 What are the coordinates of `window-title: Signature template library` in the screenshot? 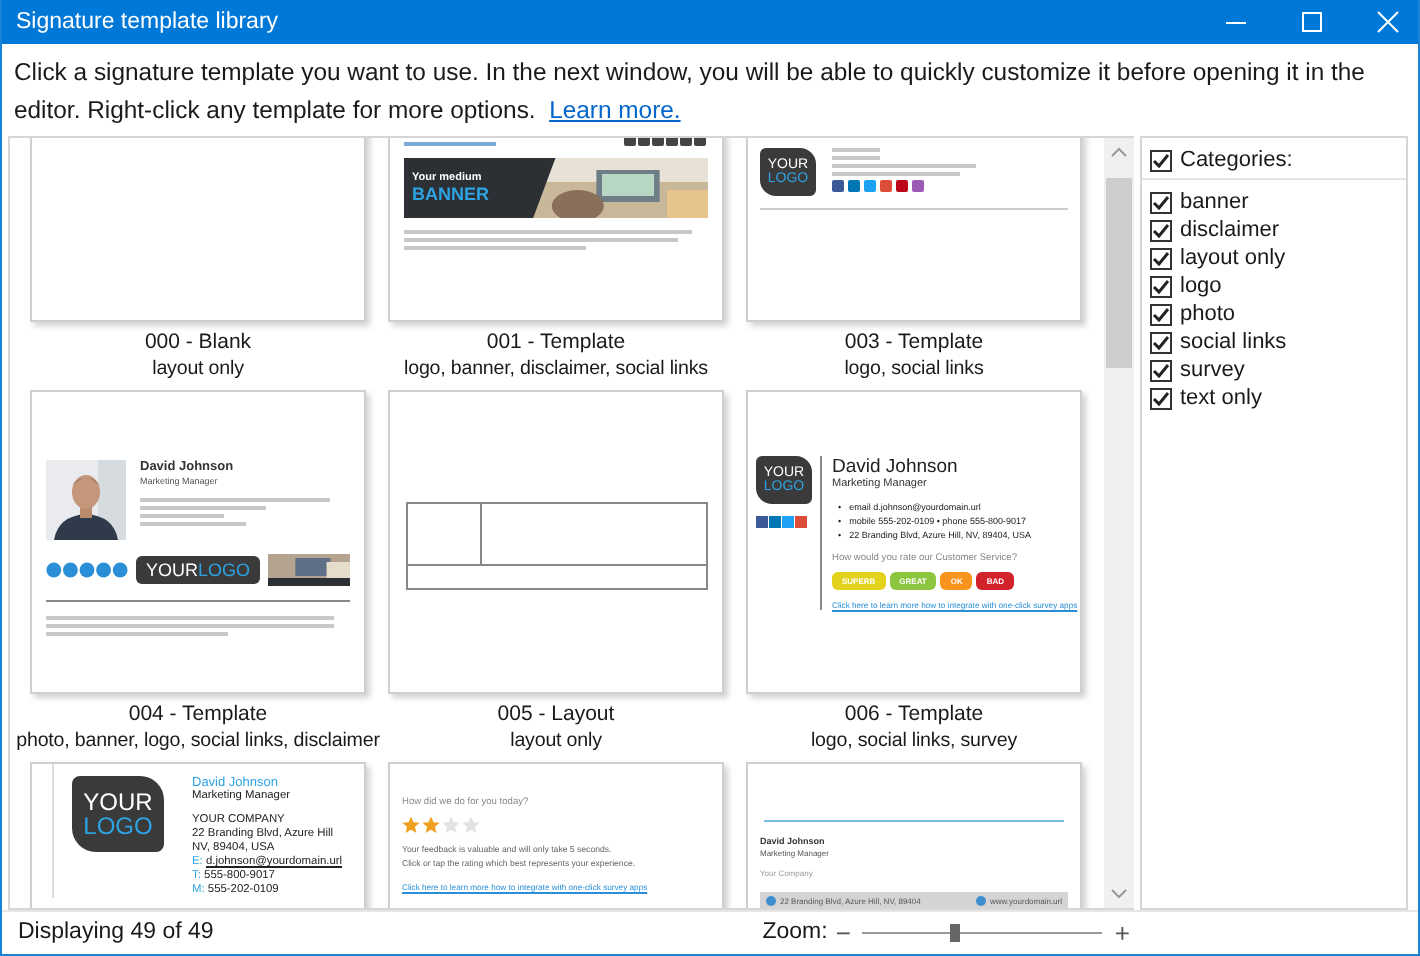 It's located at (147, 22).